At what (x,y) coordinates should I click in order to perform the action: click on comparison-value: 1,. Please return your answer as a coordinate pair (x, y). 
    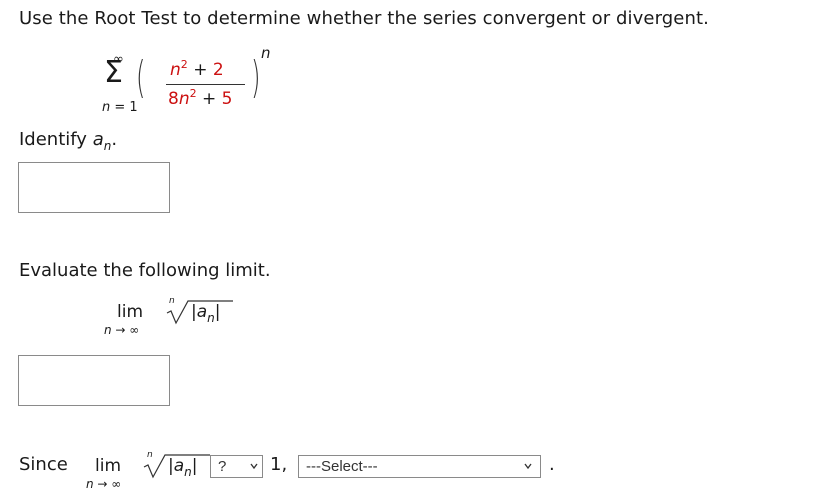
    Looking at the image, I should click on (279, 464).